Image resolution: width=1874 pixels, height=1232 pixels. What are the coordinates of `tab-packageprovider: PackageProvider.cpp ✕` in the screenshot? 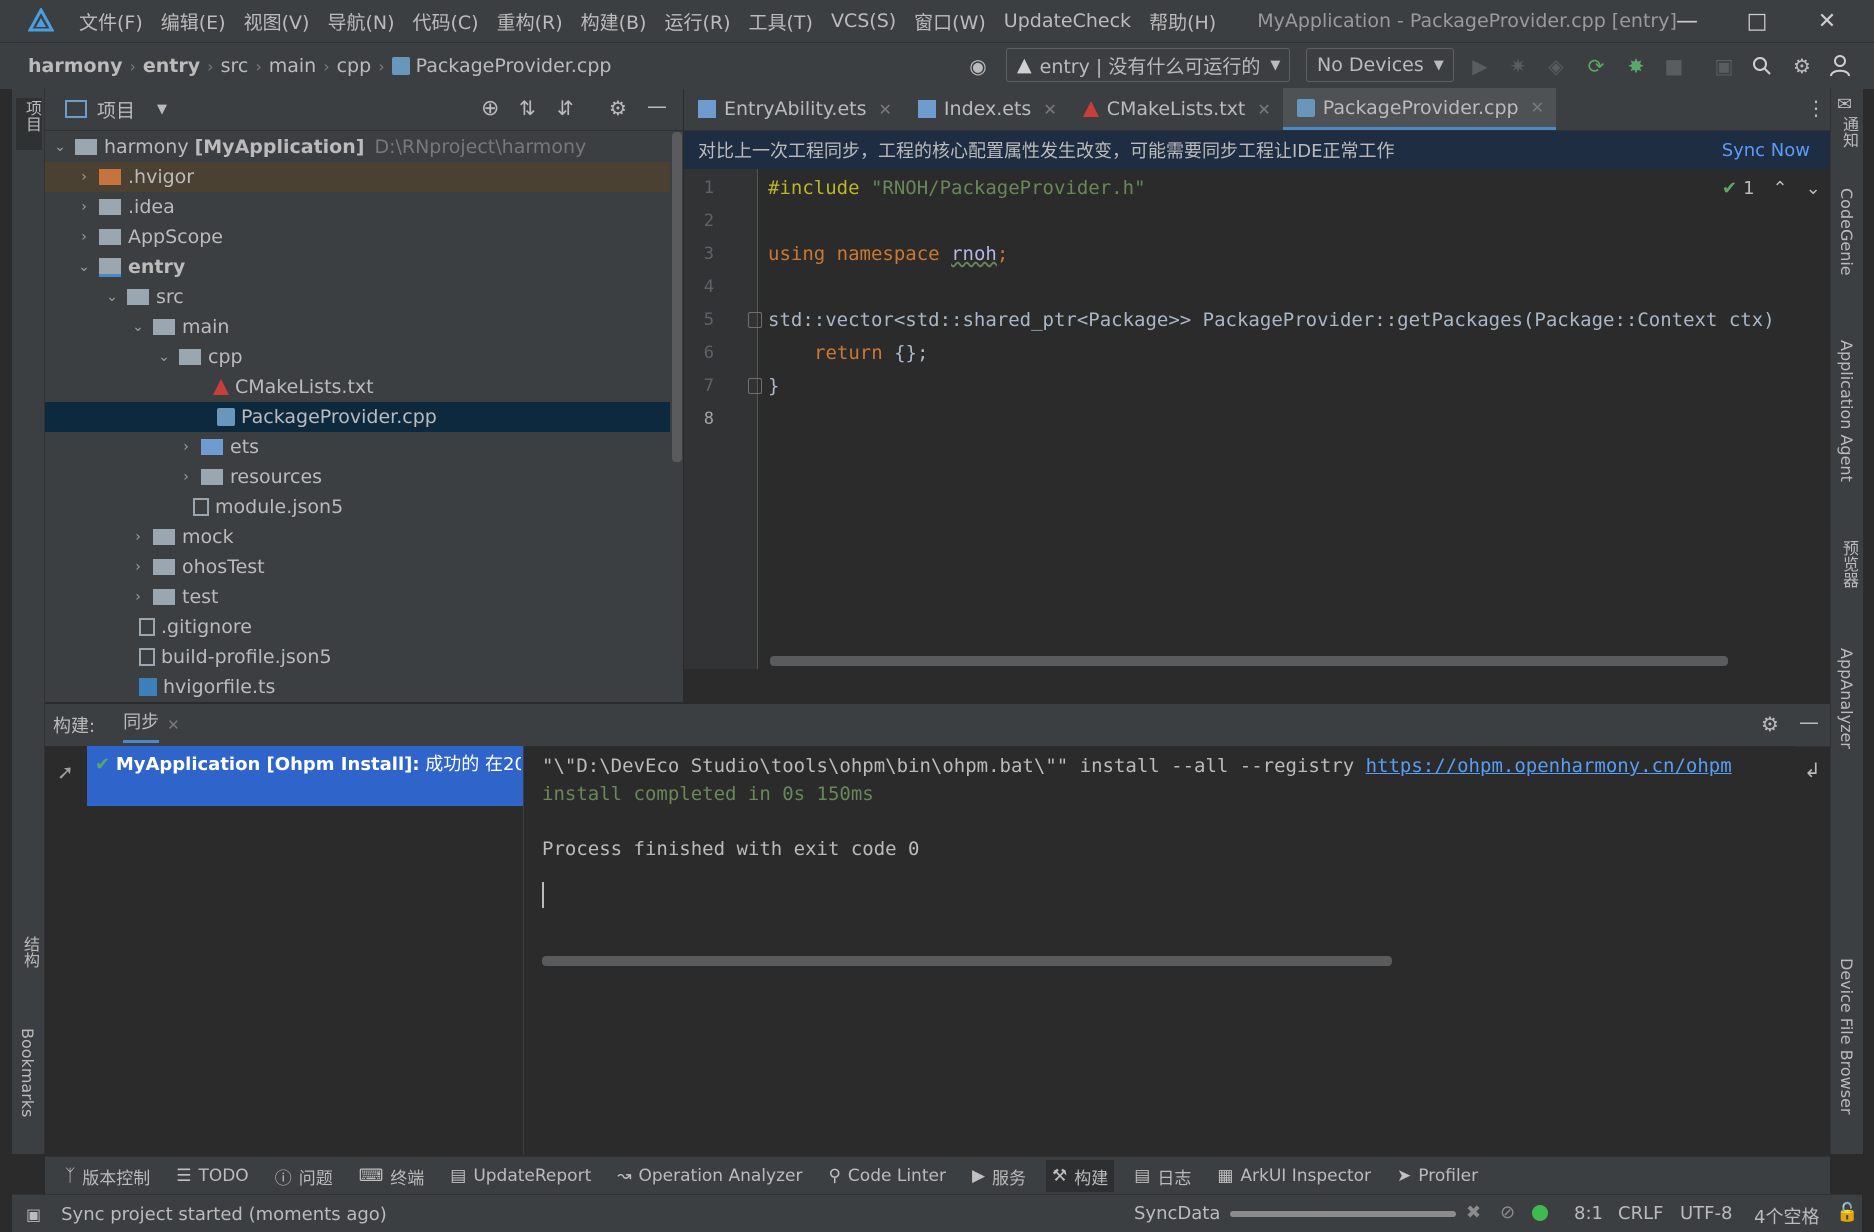 It's located at (1419, 109).